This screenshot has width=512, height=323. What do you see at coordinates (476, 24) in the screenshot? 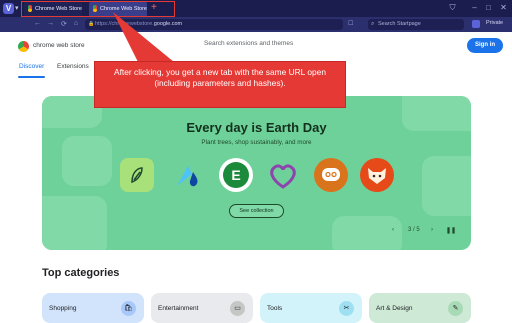
I see `private-window-icon` at bounding box center [476, 24].